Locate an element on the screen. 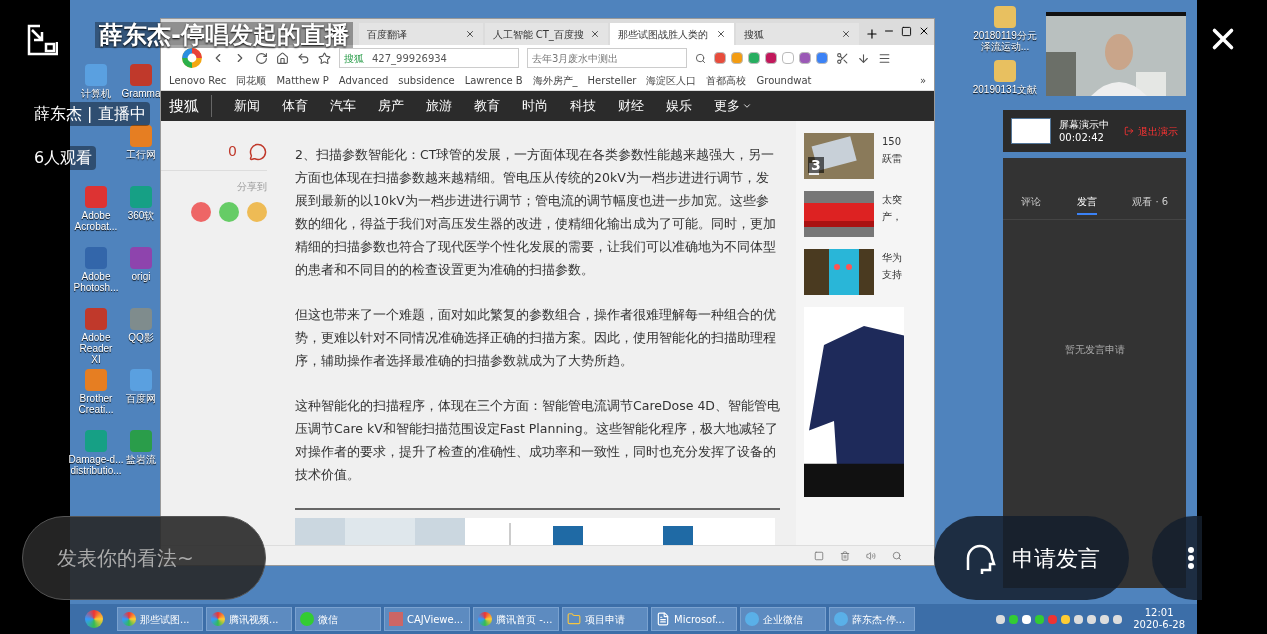  clock-date: 2020-6-28 is located at coordinates (1159, 625).